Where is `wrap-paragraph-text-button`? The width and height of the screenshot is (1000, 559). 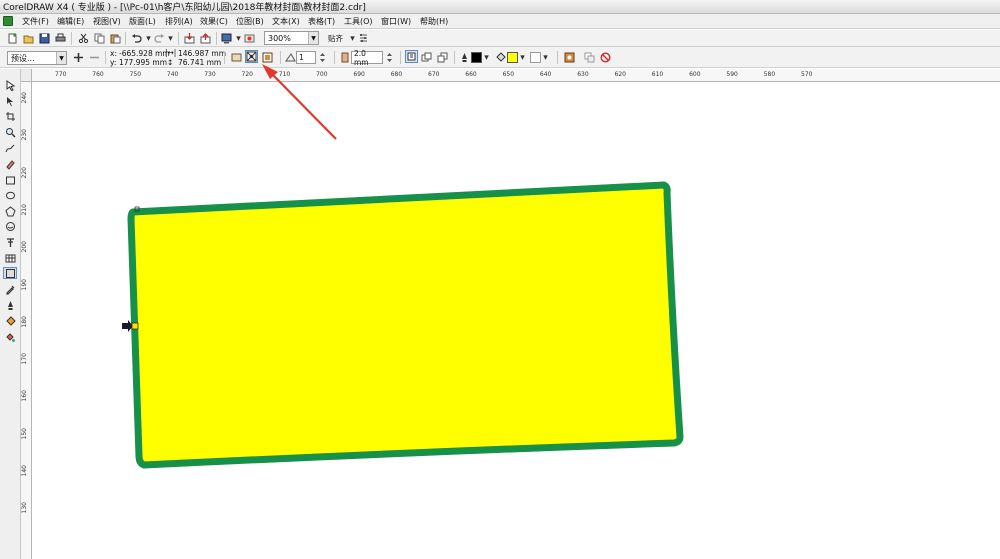 wrap-paragraph-text-button is located at coordinates (411, 56).